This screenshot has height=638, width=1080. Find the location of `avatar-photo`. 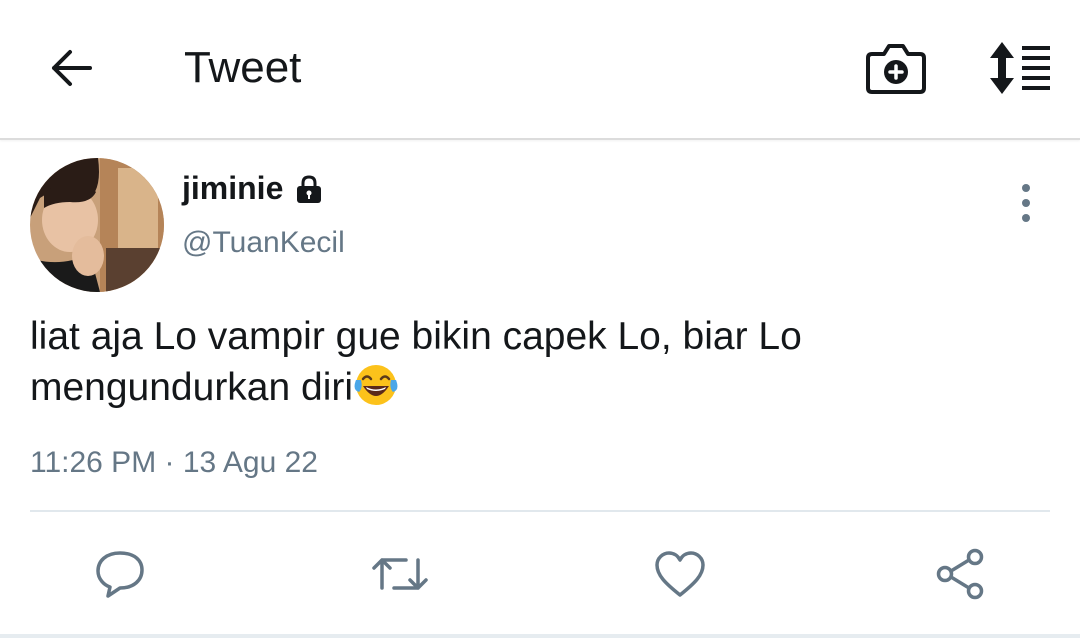

avatar-photo is located at coordinates (97, 225).